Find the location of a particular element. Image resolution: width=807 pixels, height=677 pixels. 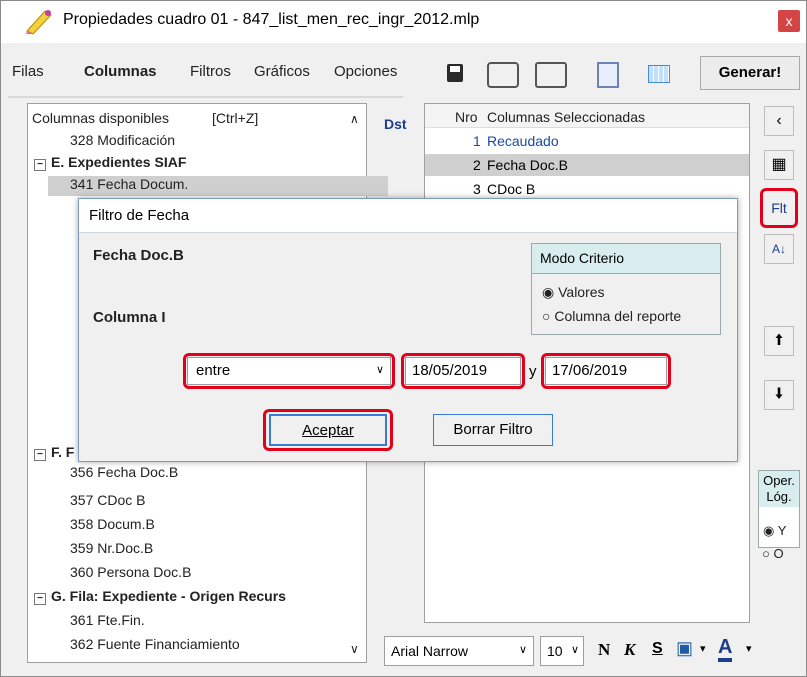

list-item: 358 Docum.B is located at coordinates (112, 526).